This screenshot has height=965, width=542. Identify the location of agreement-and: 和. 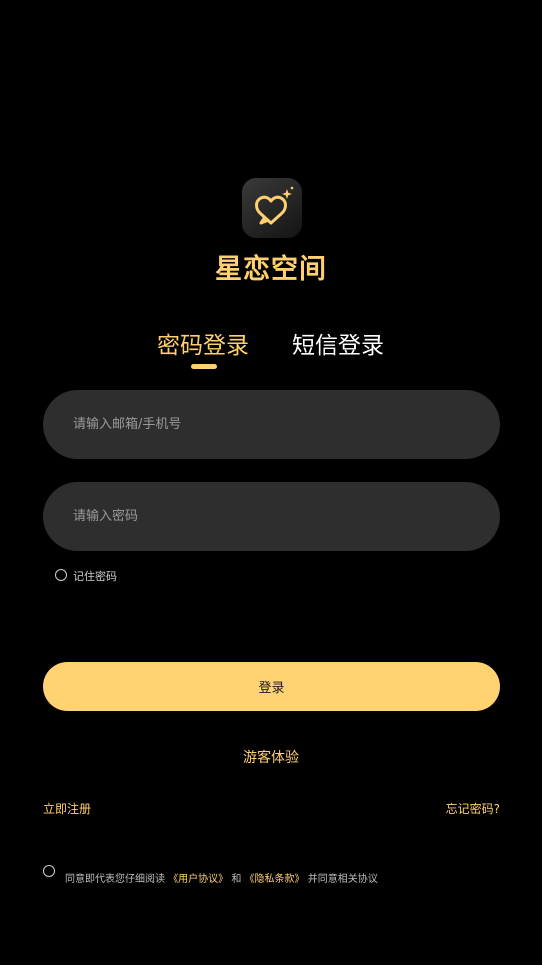
(236, 879).